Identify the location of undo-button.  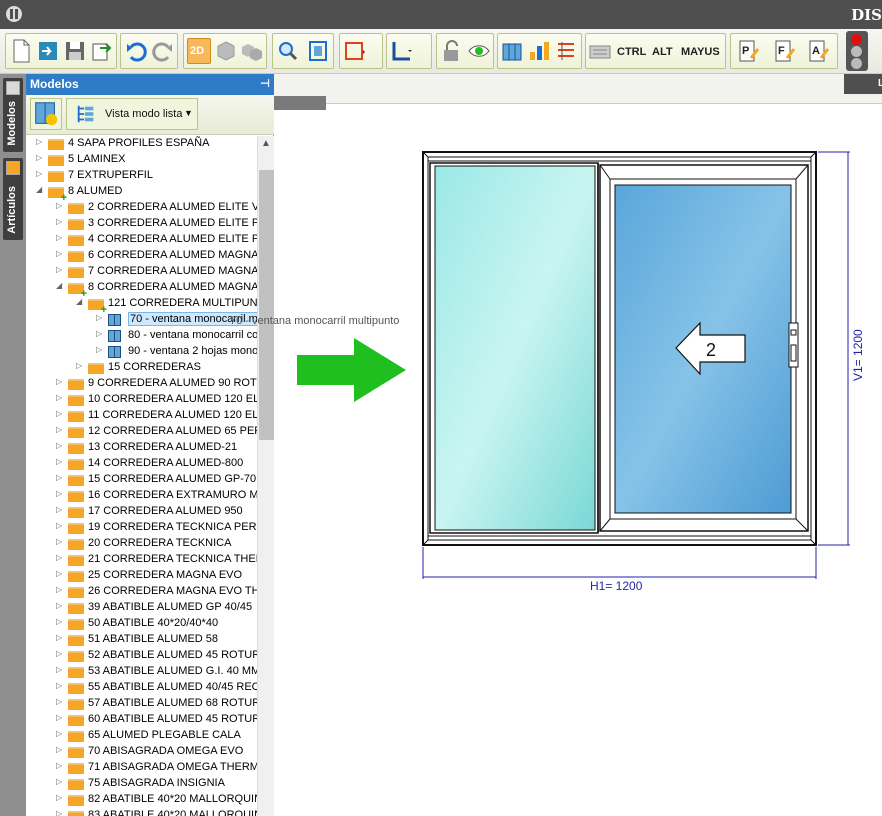
(136, 51).